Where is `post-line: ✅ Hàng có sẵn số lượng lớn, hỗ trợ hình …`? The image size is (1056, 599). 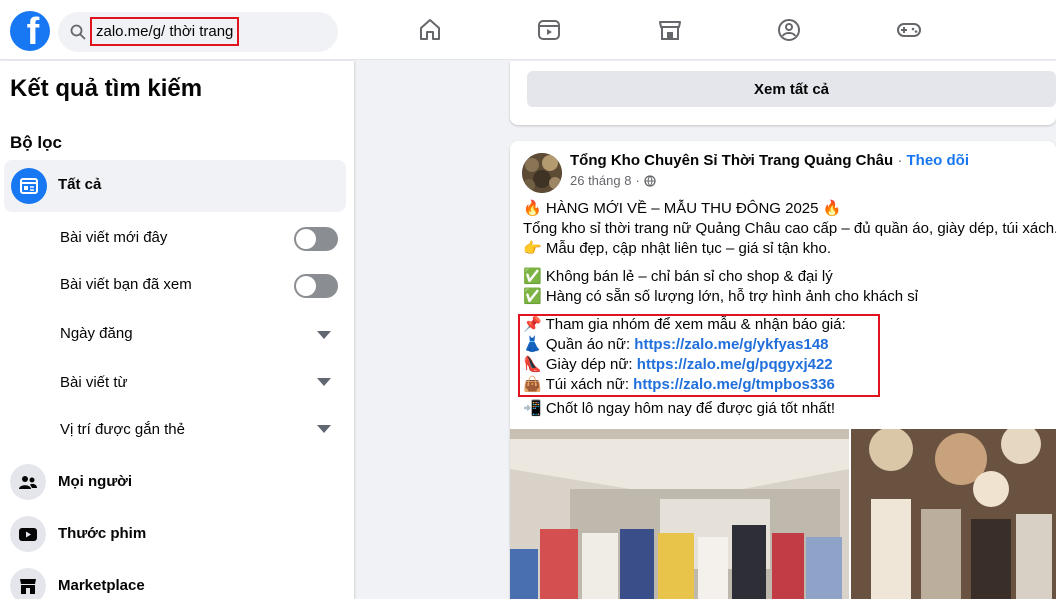 post-line: ✅ Hàng có sẵn số lượng lớn, hỗ trợ hình … is located at coordinates (721, 296).